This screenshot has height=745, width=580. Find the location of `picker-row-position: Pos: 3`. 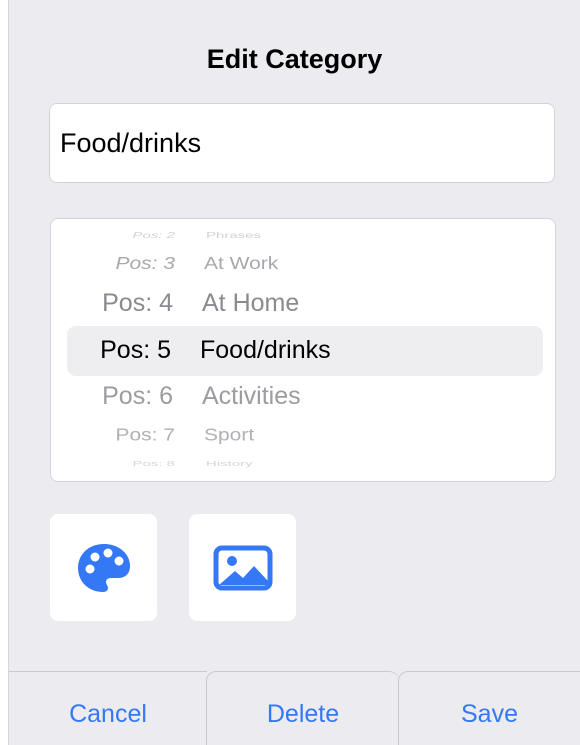

picker-row-position: Pos: 3 is located at coordinates (145, 263).